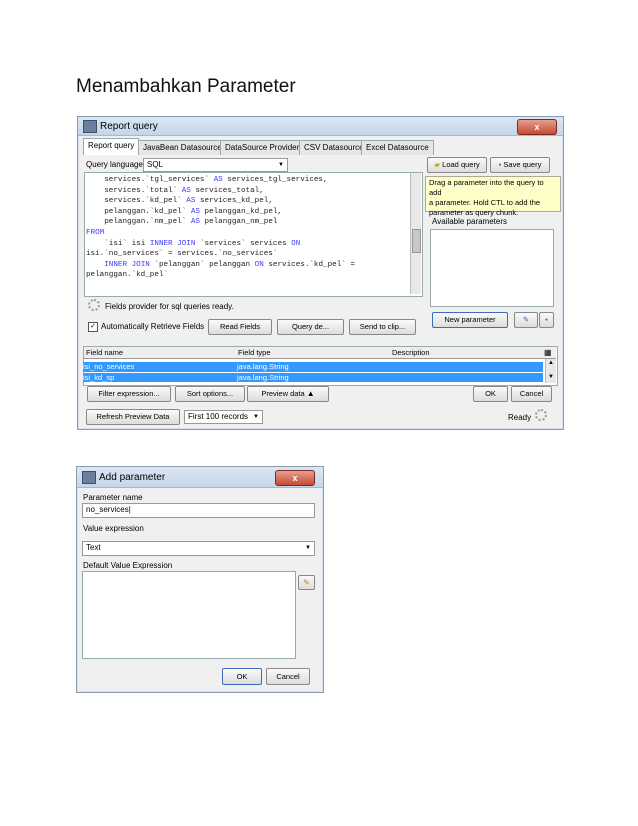 This screenshot has width=638, height=826. I want to click on add-parameter-ok-button: OK, so click(242, 676).